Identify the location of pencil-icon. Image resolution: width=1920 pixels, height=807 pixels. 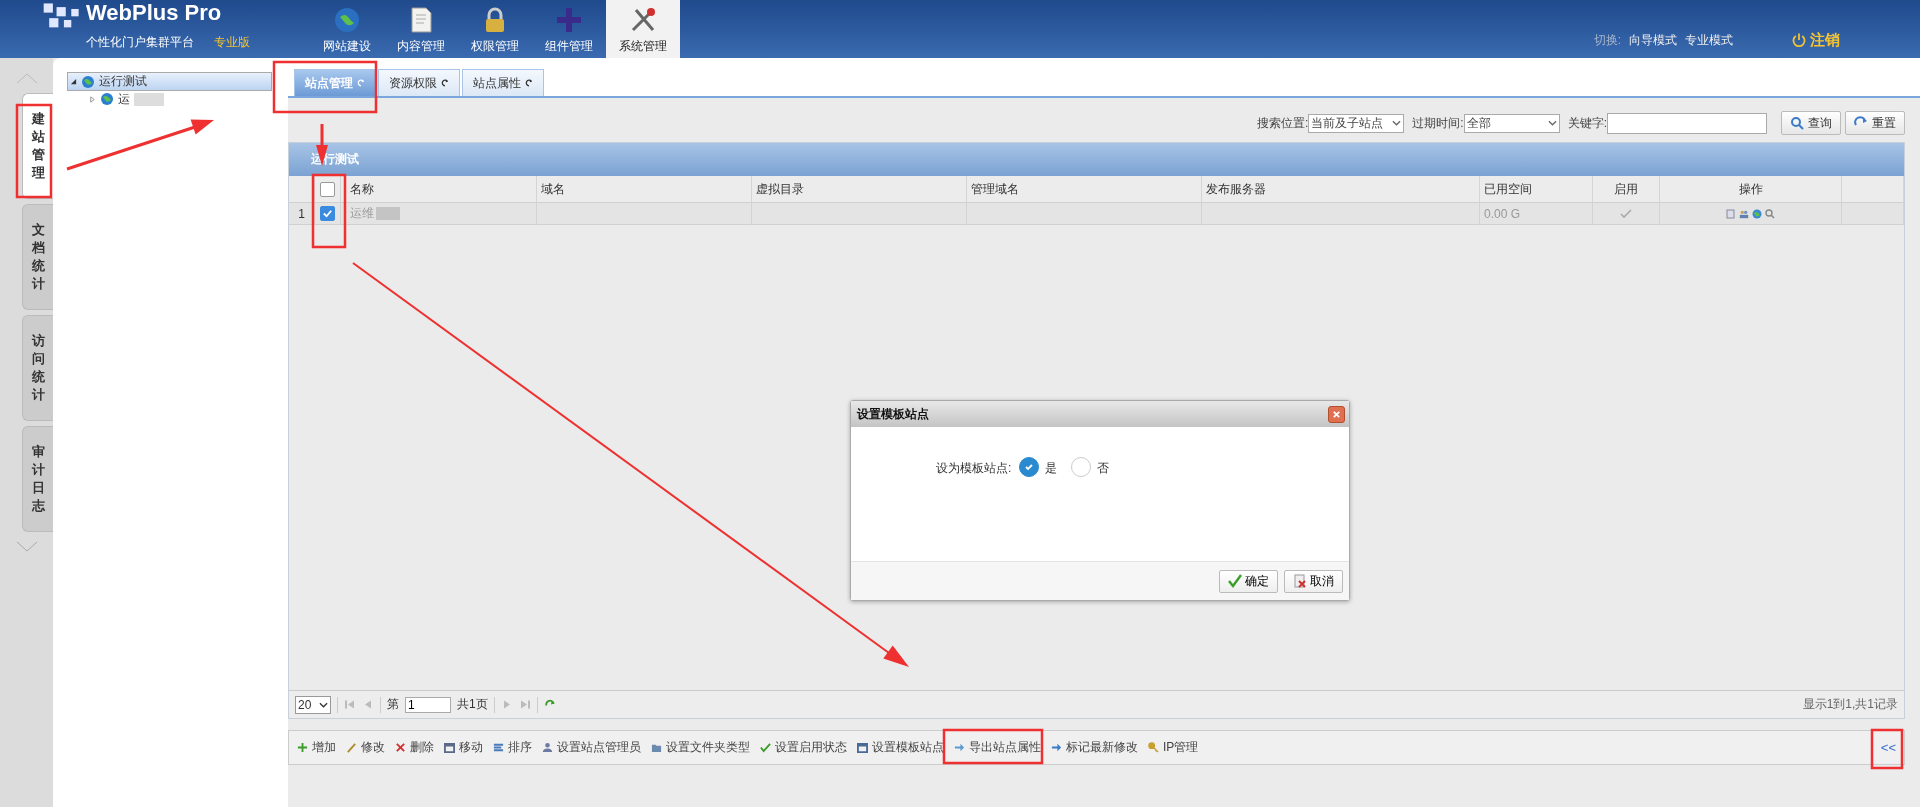
(351, 747).